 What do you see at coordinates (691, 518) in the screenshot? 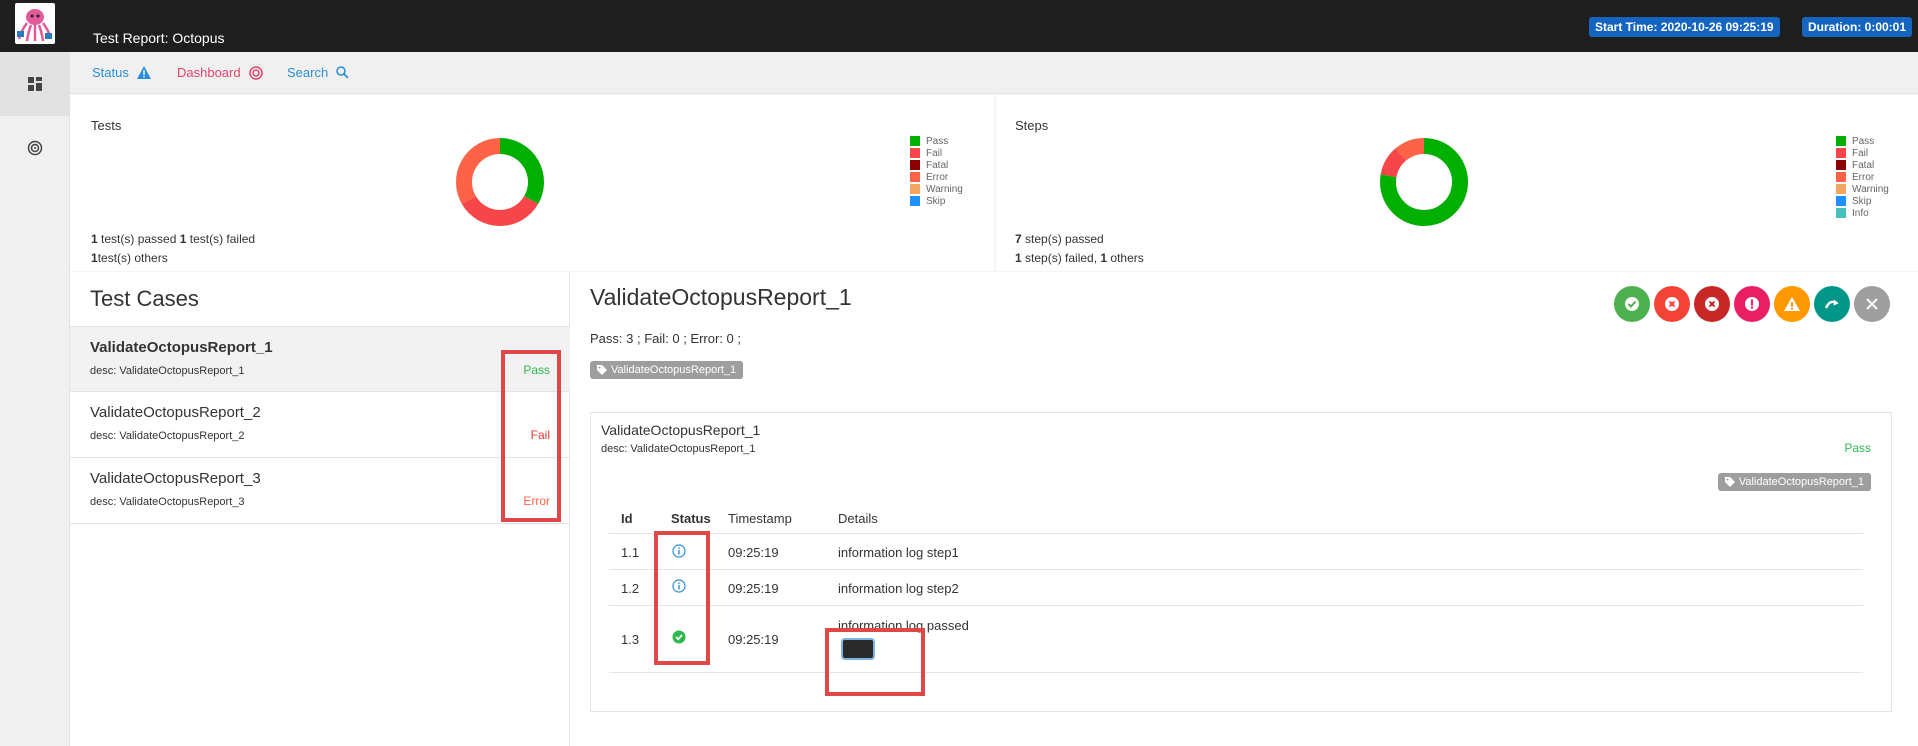
I see `column-header-status: Status` at bounding box center [691, 518].